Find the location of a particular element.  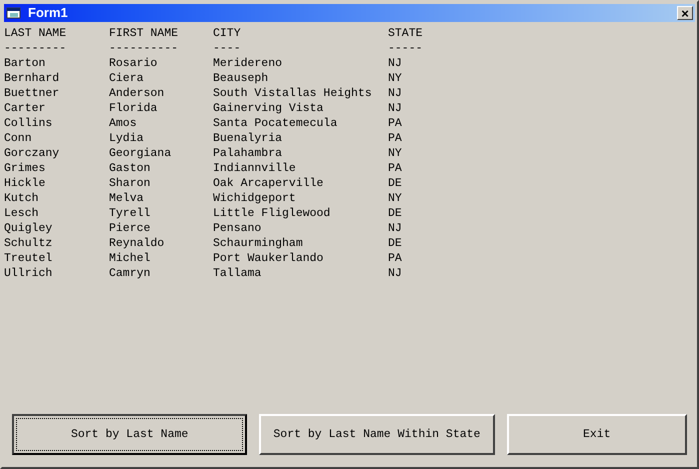

column-header: FIRST NAME is located at coordinates (143, 33).